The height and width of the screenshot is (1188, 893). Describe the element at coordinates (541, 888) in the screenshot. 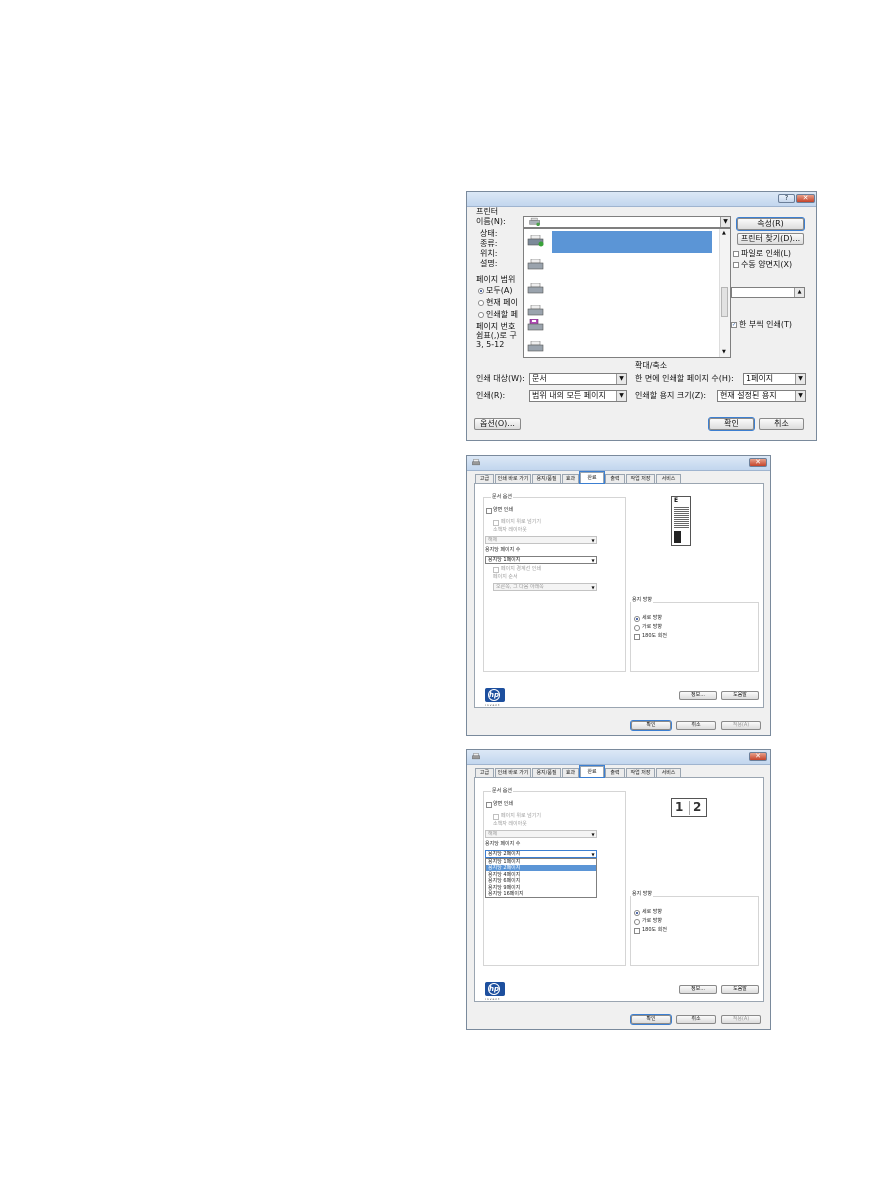

I see `dropdown-option: 용지당 9페이지` at that location.